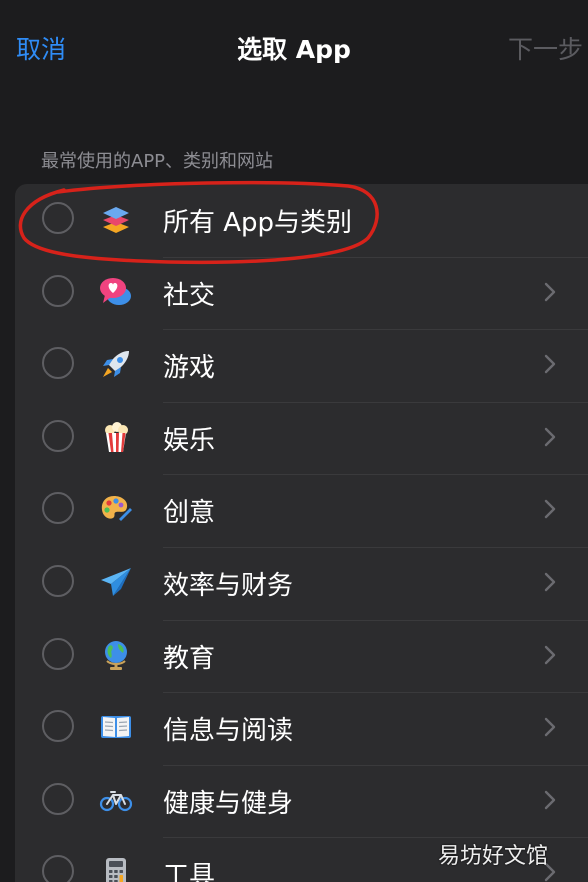 The height and width of the screenshot is (882, 588). Describe the element at coordinates (493, 856) in the screenshot. I see `watermark: 易坊好文馆` at that location.